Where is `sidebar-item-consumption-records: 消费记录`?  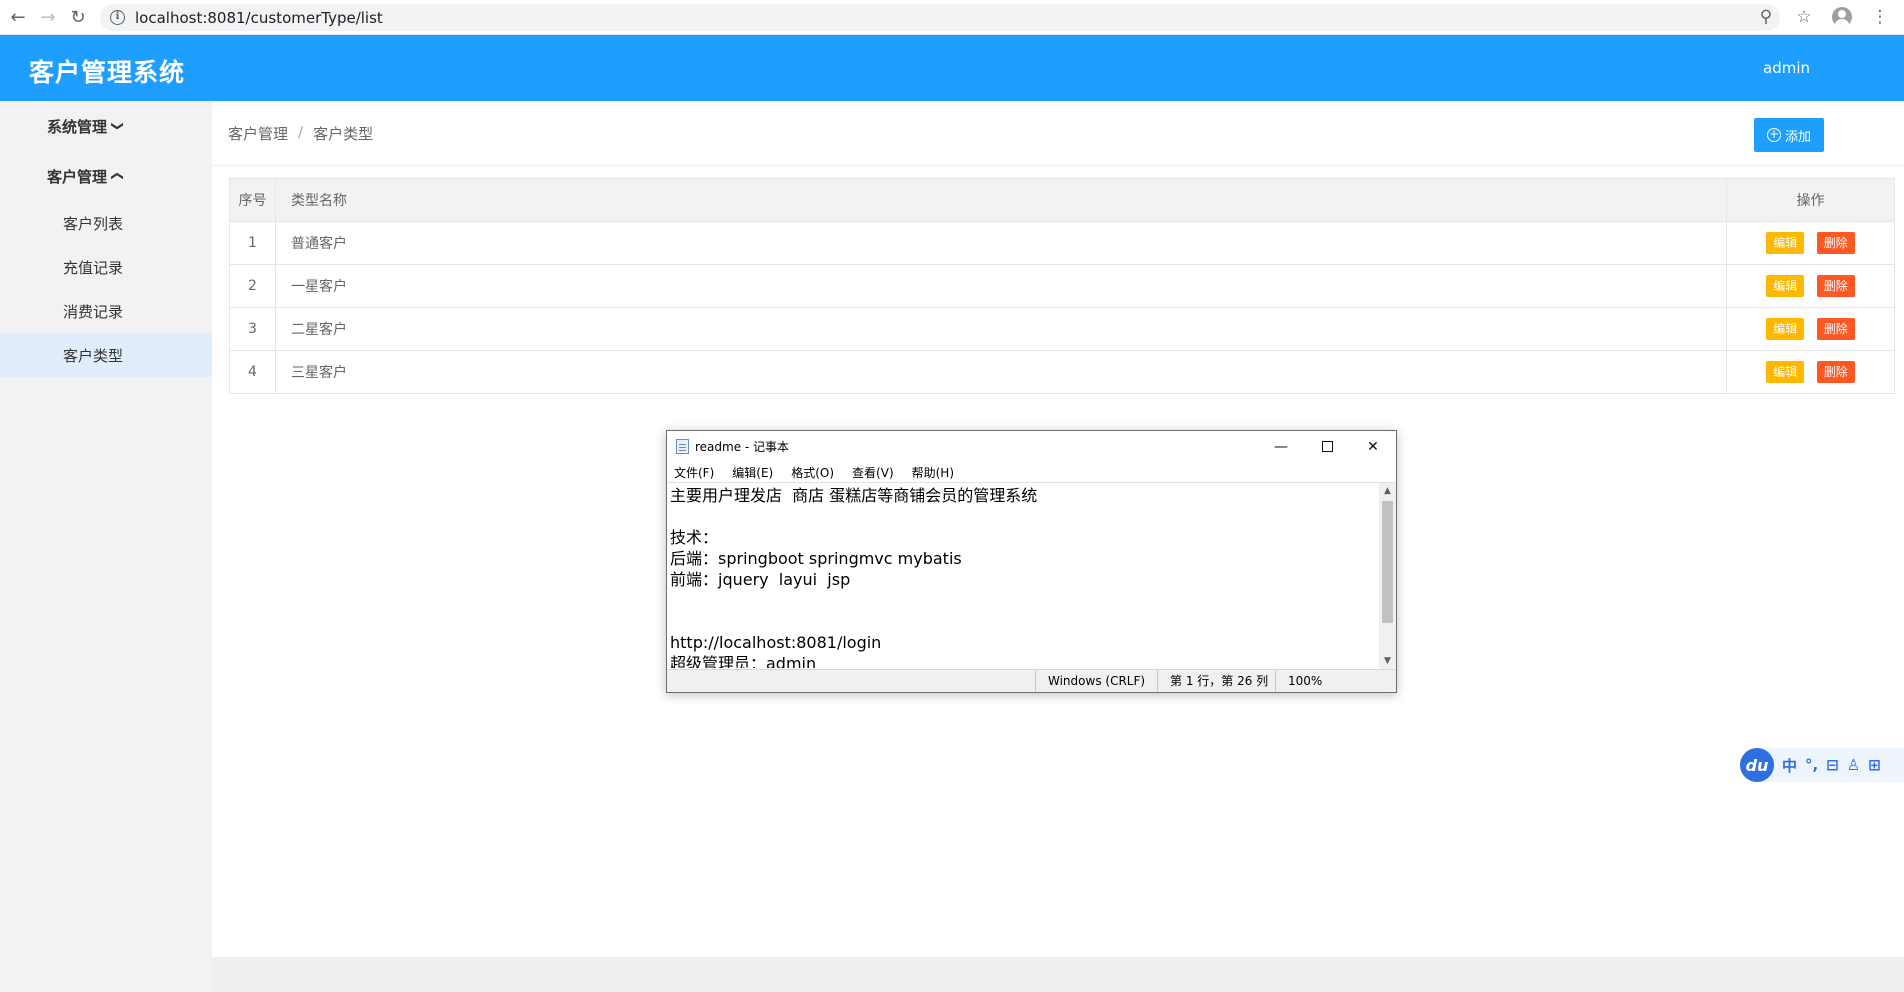 sidebar-item-consumption-records: 消费记录 is located at coordinates (106, 311).